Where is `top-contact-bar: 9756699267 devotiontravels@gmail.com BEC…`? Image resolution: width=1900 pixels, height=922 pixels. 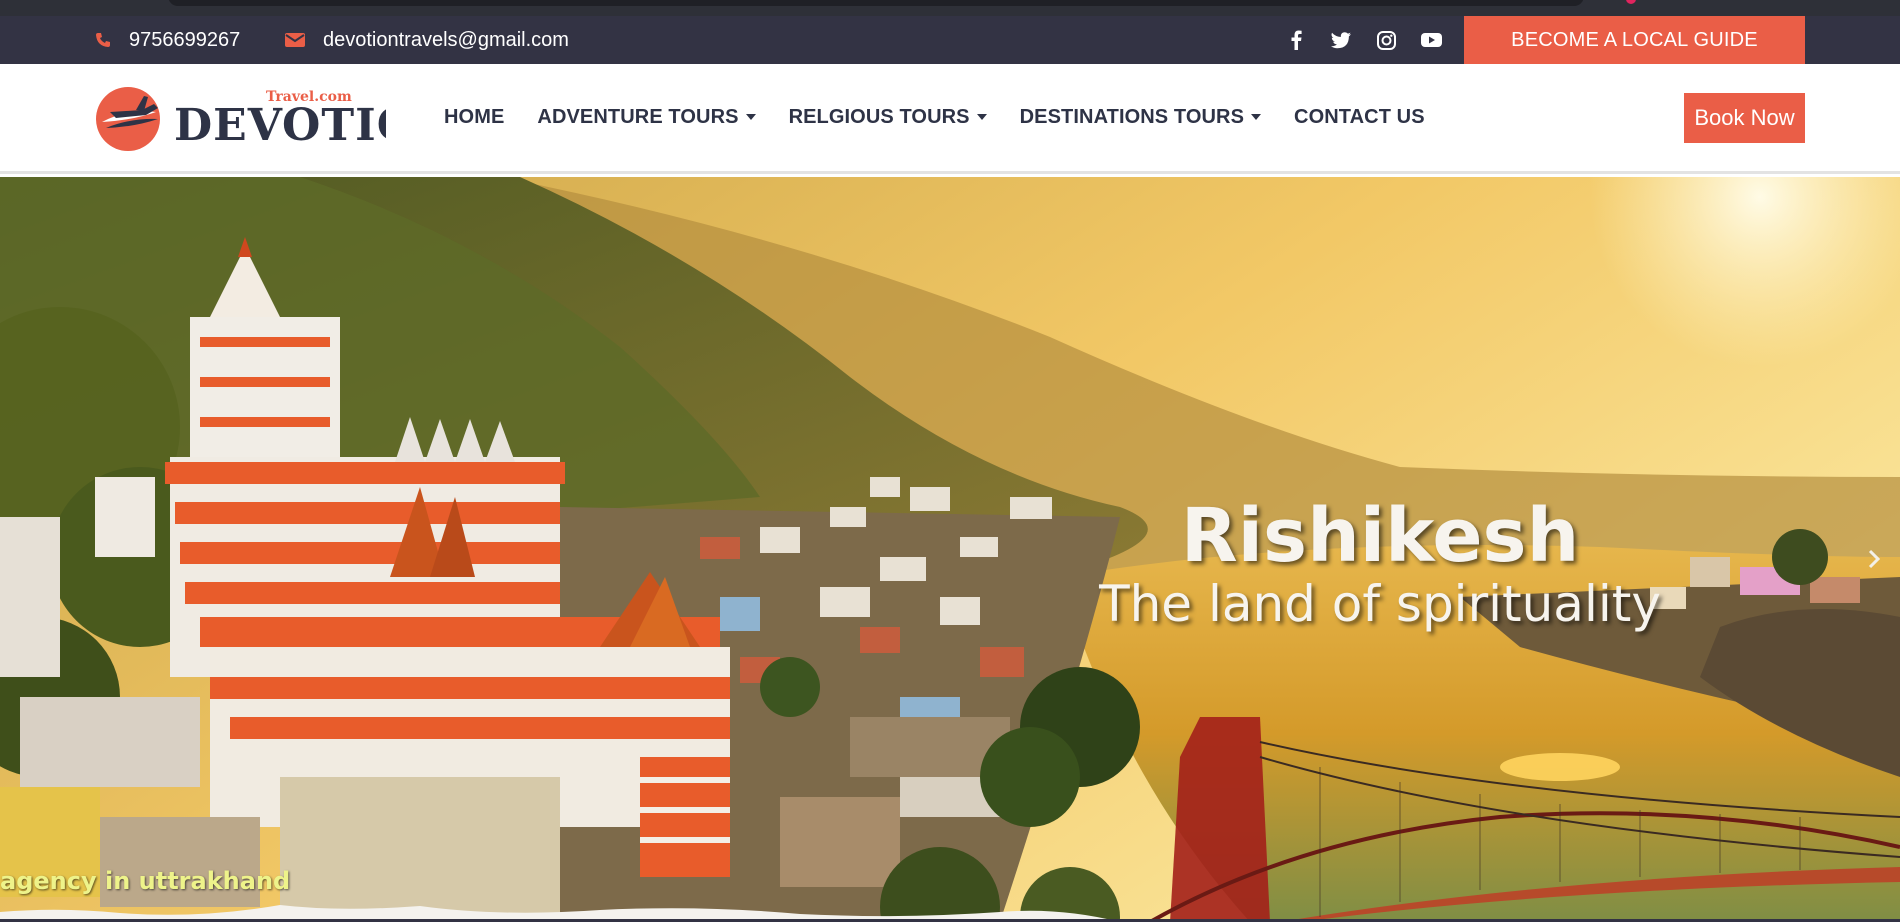 top-contact-bar: 9756699267 devotiontravels@gmail.com BEC… is located at coordinates (950, 40).